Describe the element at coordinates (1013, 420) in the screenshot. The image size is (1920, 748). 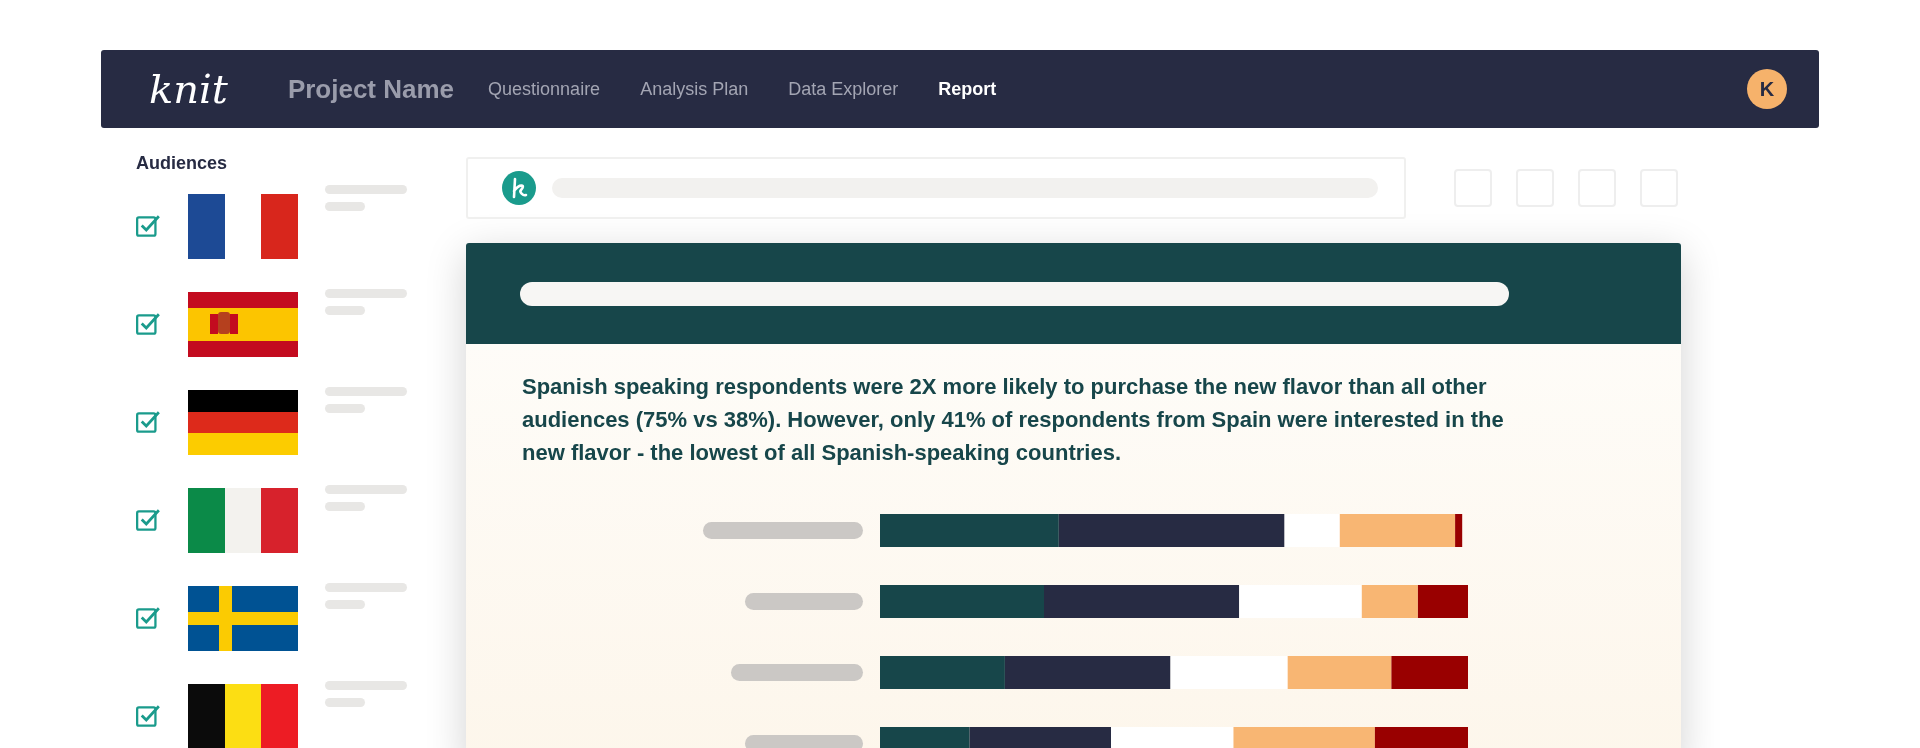
I see `insight-text: Spanish speaking respondents were 2X more likely to purchase the new flavor than all other audiences (75% vs 38%). However, only 41% of respondents from Spain were interested in the new flavor - the lowest of all Spanish-speaking countries.` at that location.